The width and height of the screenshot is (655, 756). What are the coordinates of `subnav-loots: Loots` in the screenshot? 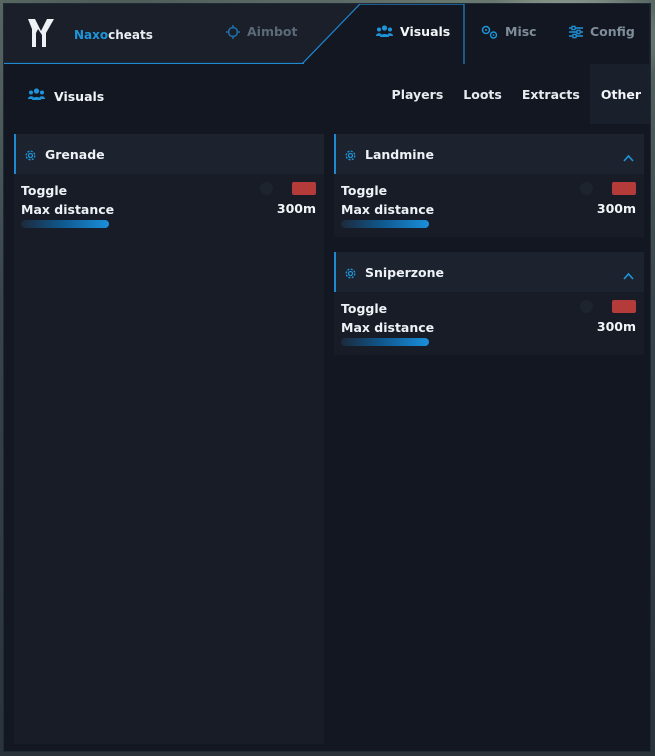 It's located at (482, 94).